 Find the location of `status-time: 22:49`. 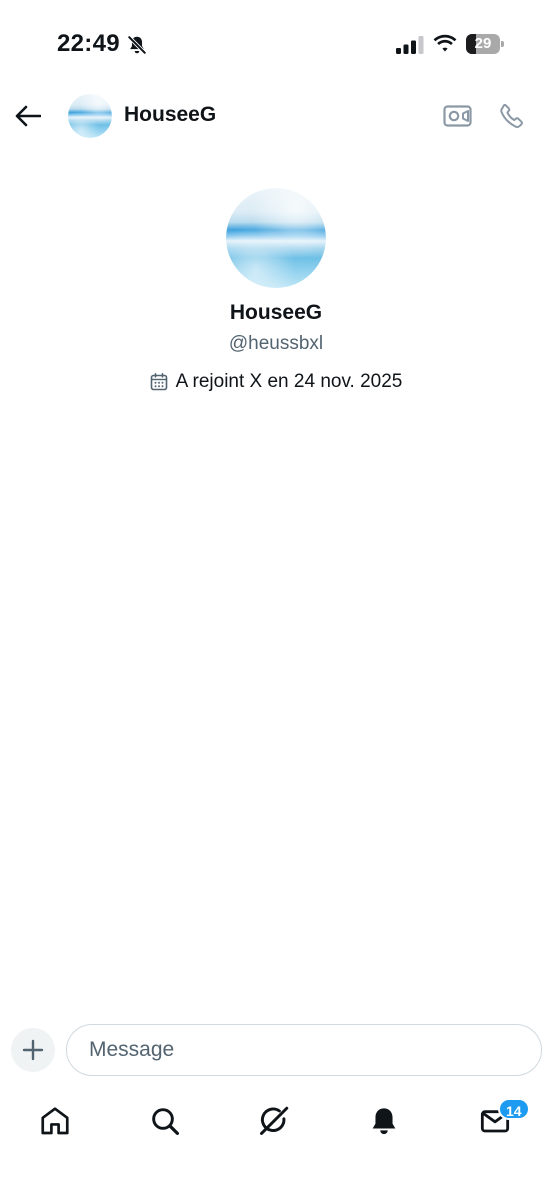

status-time: 22:49 is located at coordinates (88, 43).